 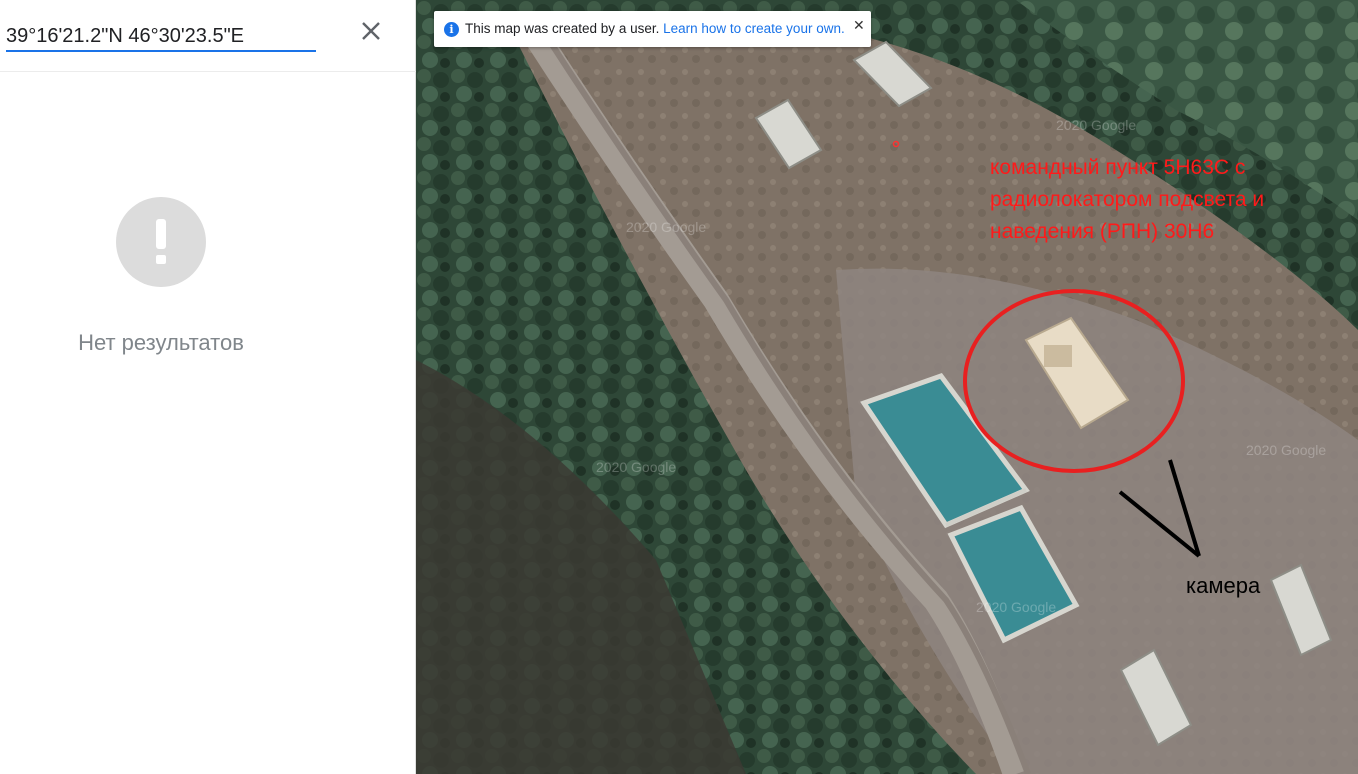 What do you see at coordinates (1223, 585) in the screenshot?
I see `annotation-camera: камера` at bounding box center [1223, 585].